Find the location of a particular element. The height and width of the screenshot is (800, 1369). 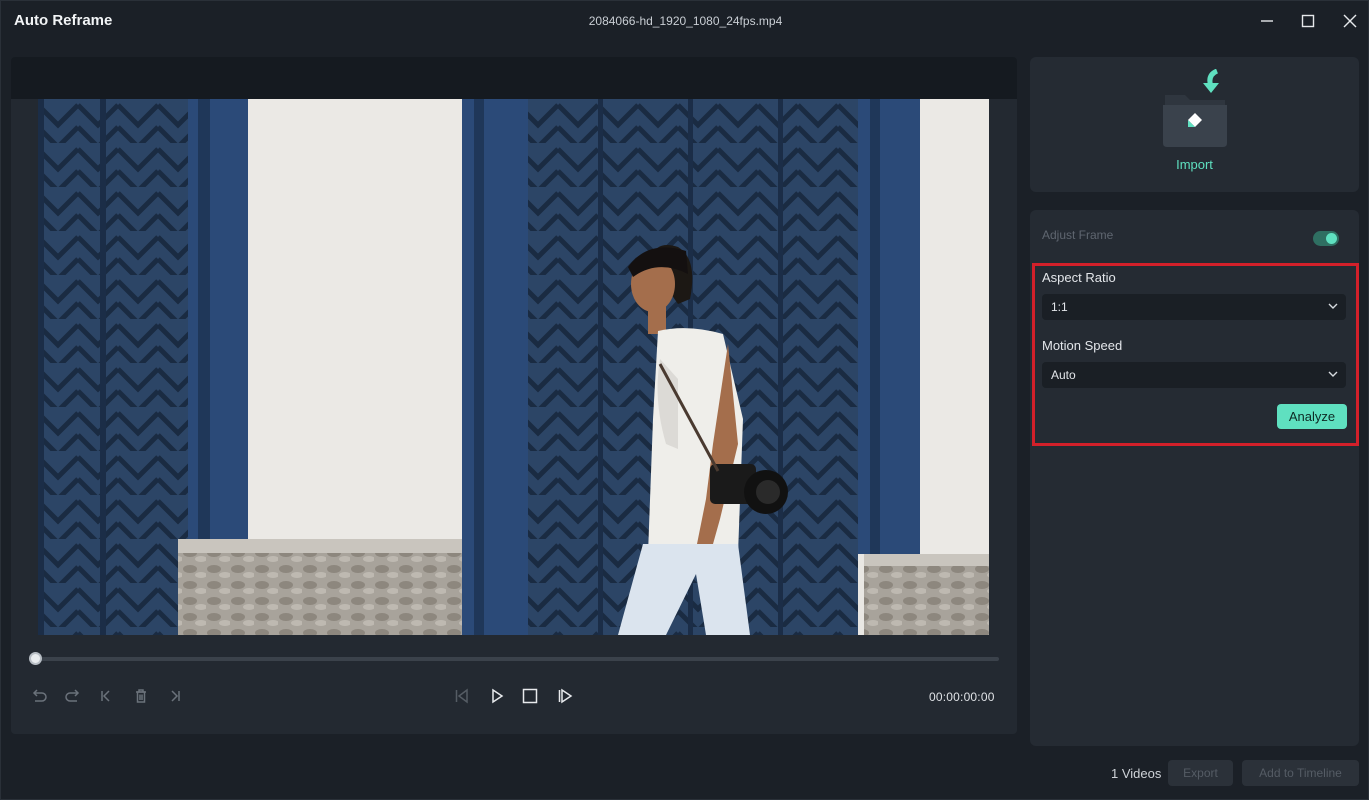

adjust-frame-label: Adjust Frame is located at coordinates (1078, 235).